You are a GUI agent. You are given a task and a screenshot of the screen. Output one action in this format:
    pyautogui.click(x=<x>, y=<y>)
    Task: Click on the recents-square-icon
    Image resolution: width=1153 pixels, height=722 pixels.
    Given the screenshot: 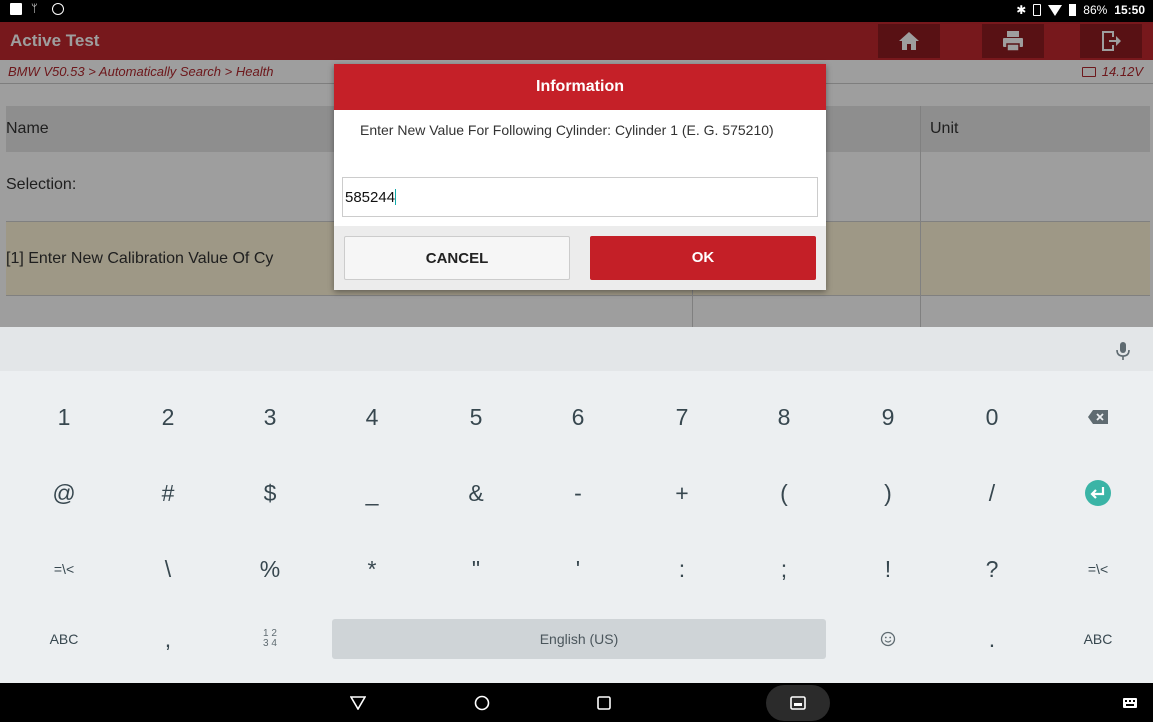 What is the action you would take?
    pyautogui.click(x=604, y=702)
    